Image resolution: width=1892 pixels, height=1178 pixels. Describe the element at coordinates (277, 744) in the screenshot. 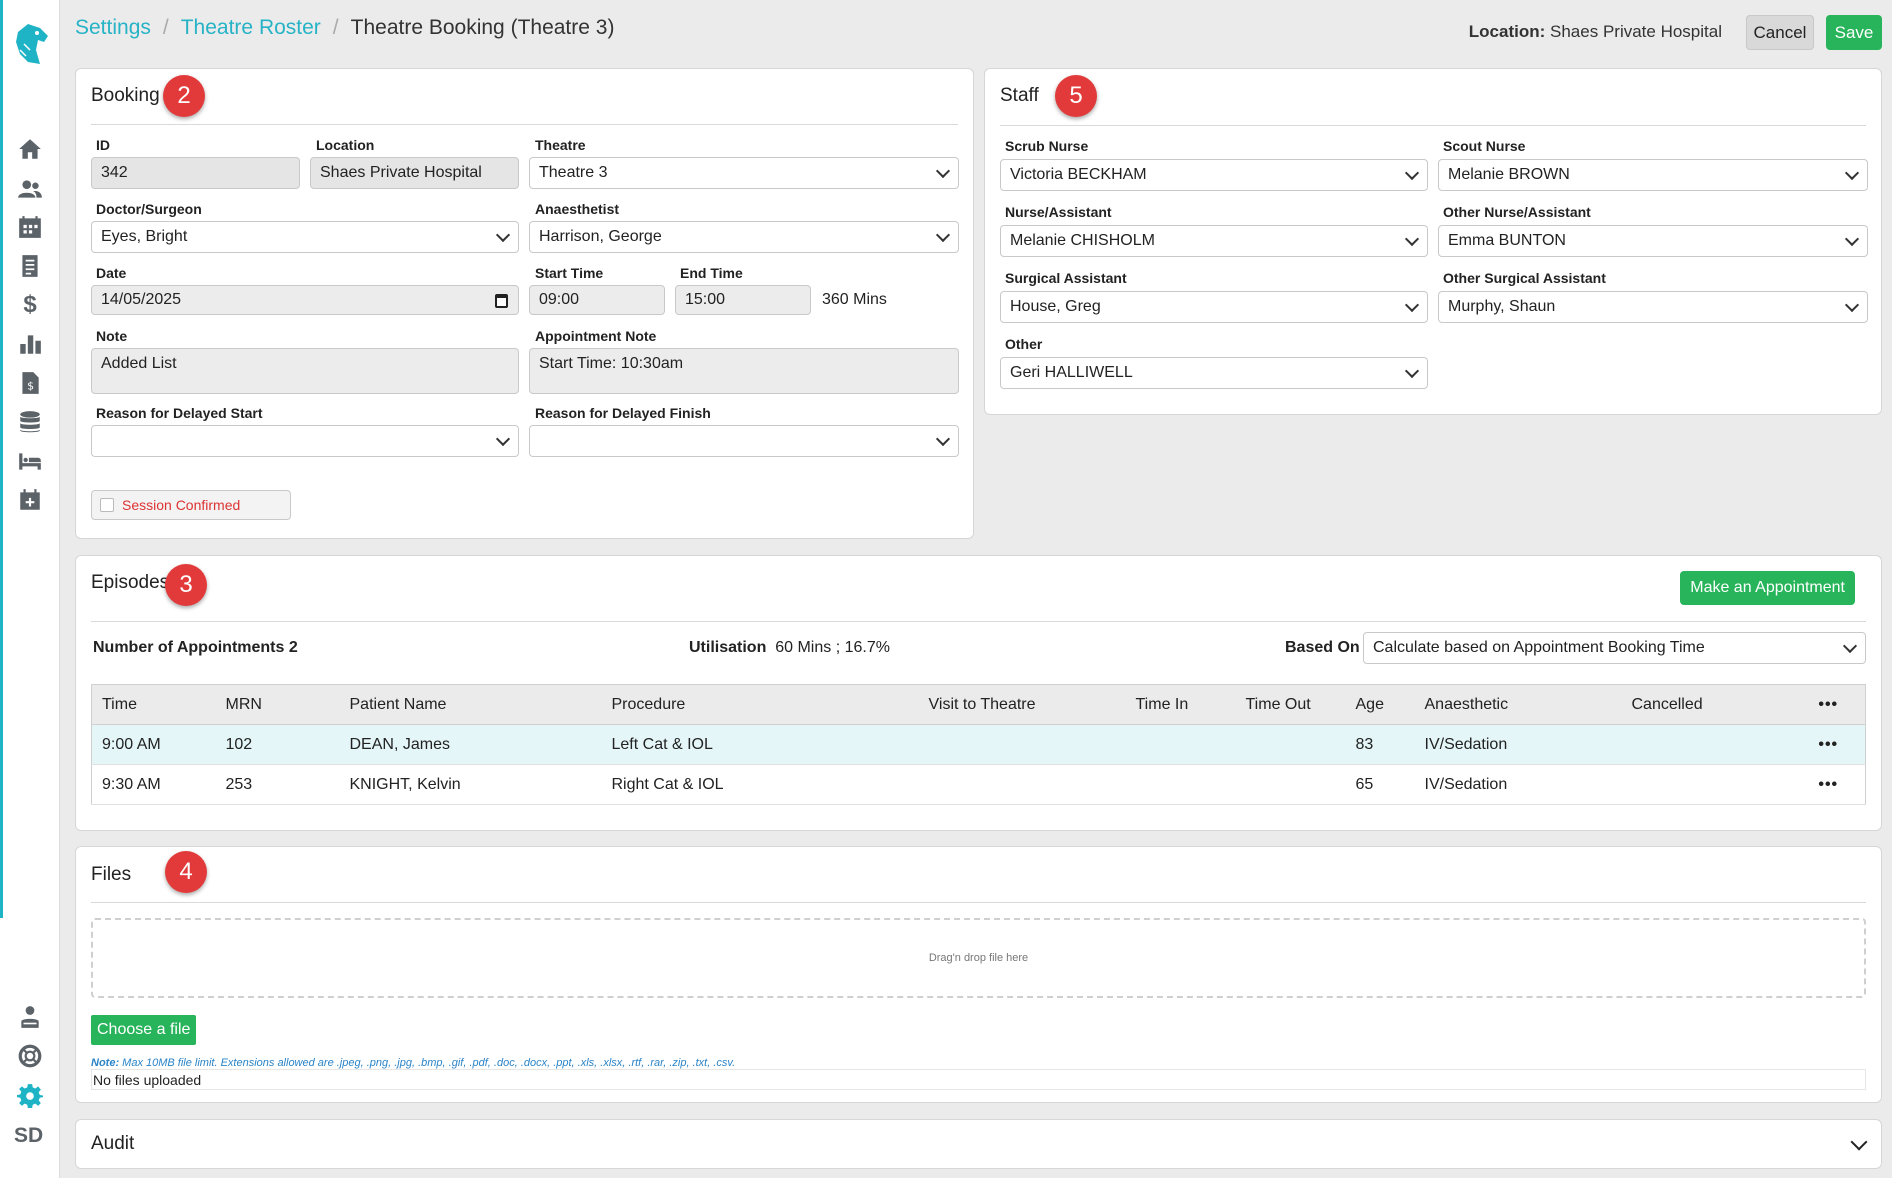

I see `cell-mrn: 102` at that location.